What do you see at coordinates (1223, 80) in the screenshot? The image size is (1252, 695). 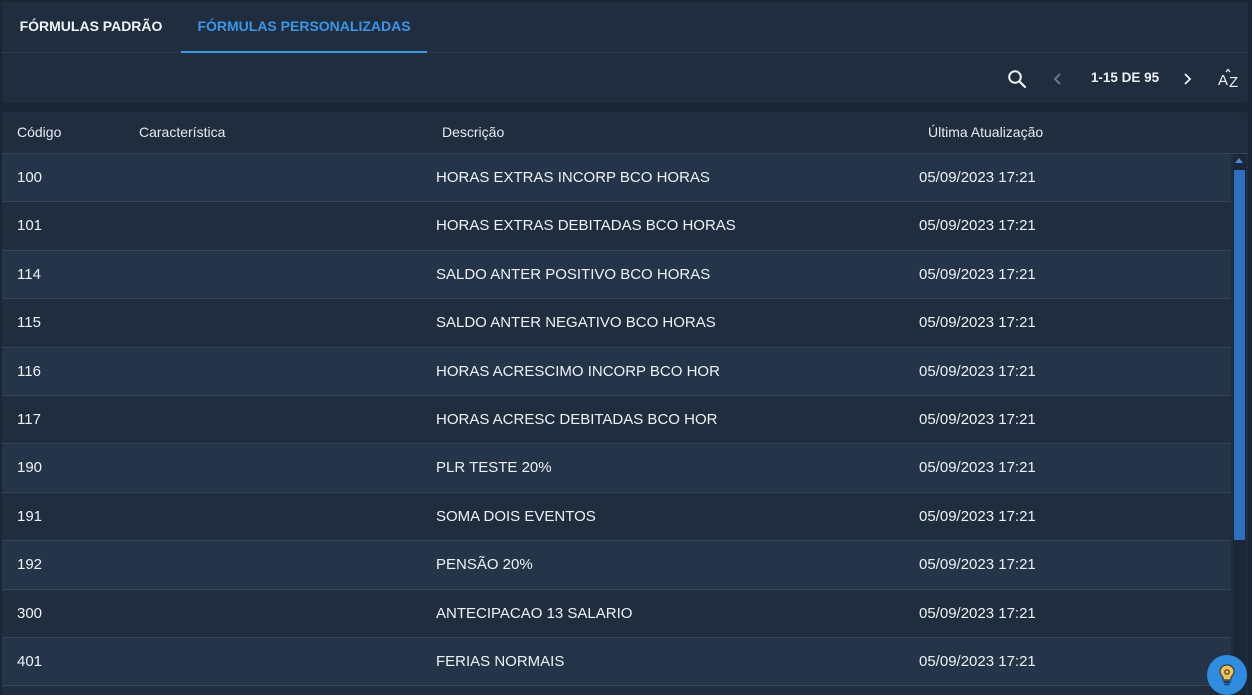 I see `svg-text: A` at bounding box center [1223, 80].